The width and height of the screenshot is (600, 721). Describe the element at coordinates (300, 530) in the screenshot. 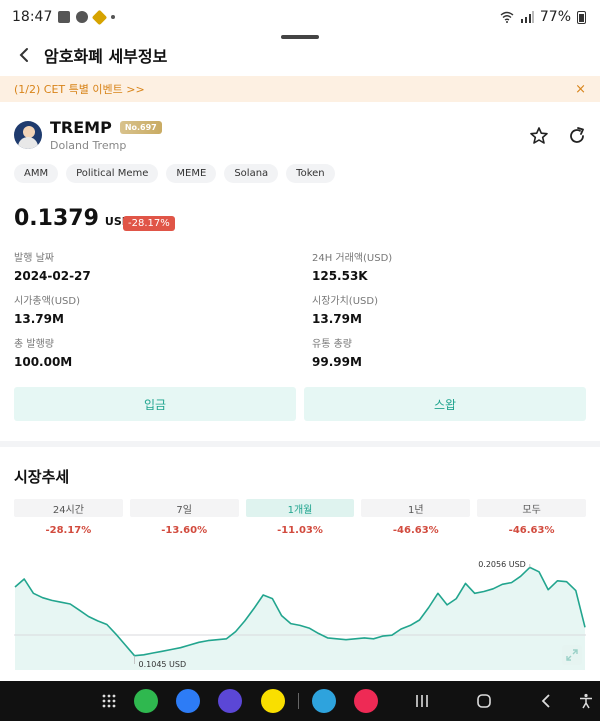

I see `period-change: -11.03%` at that location.